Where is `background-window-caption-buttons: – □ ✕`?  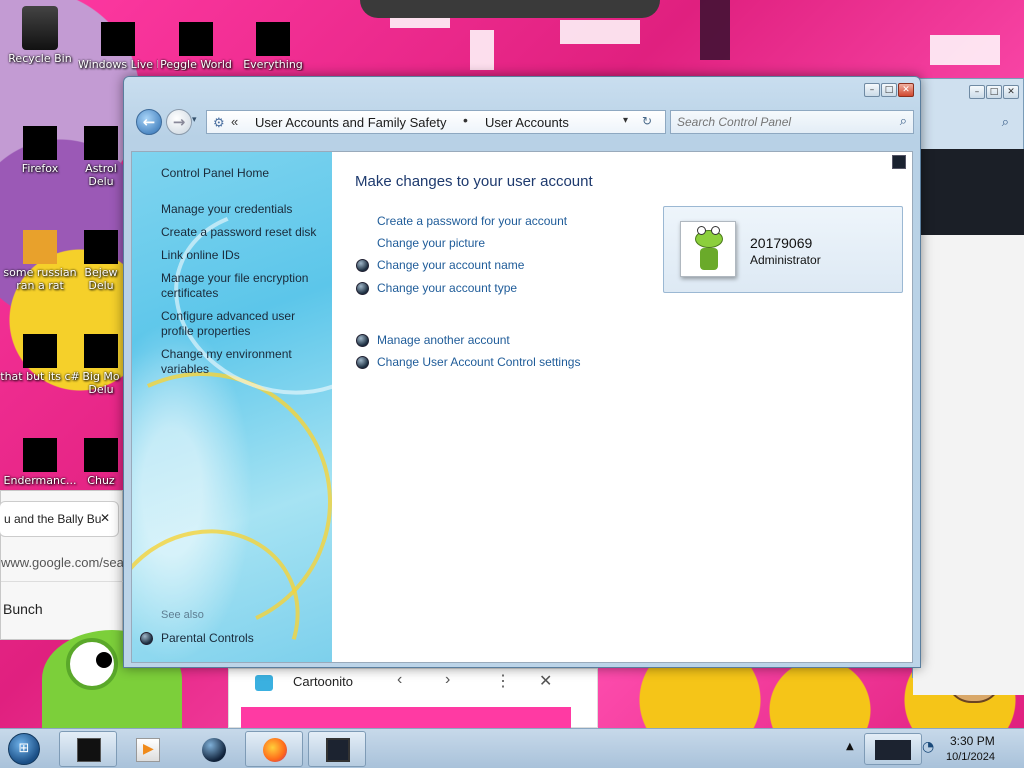
background-window-caption-buttons: – □ ✕ is located at coordinates (994, 92).